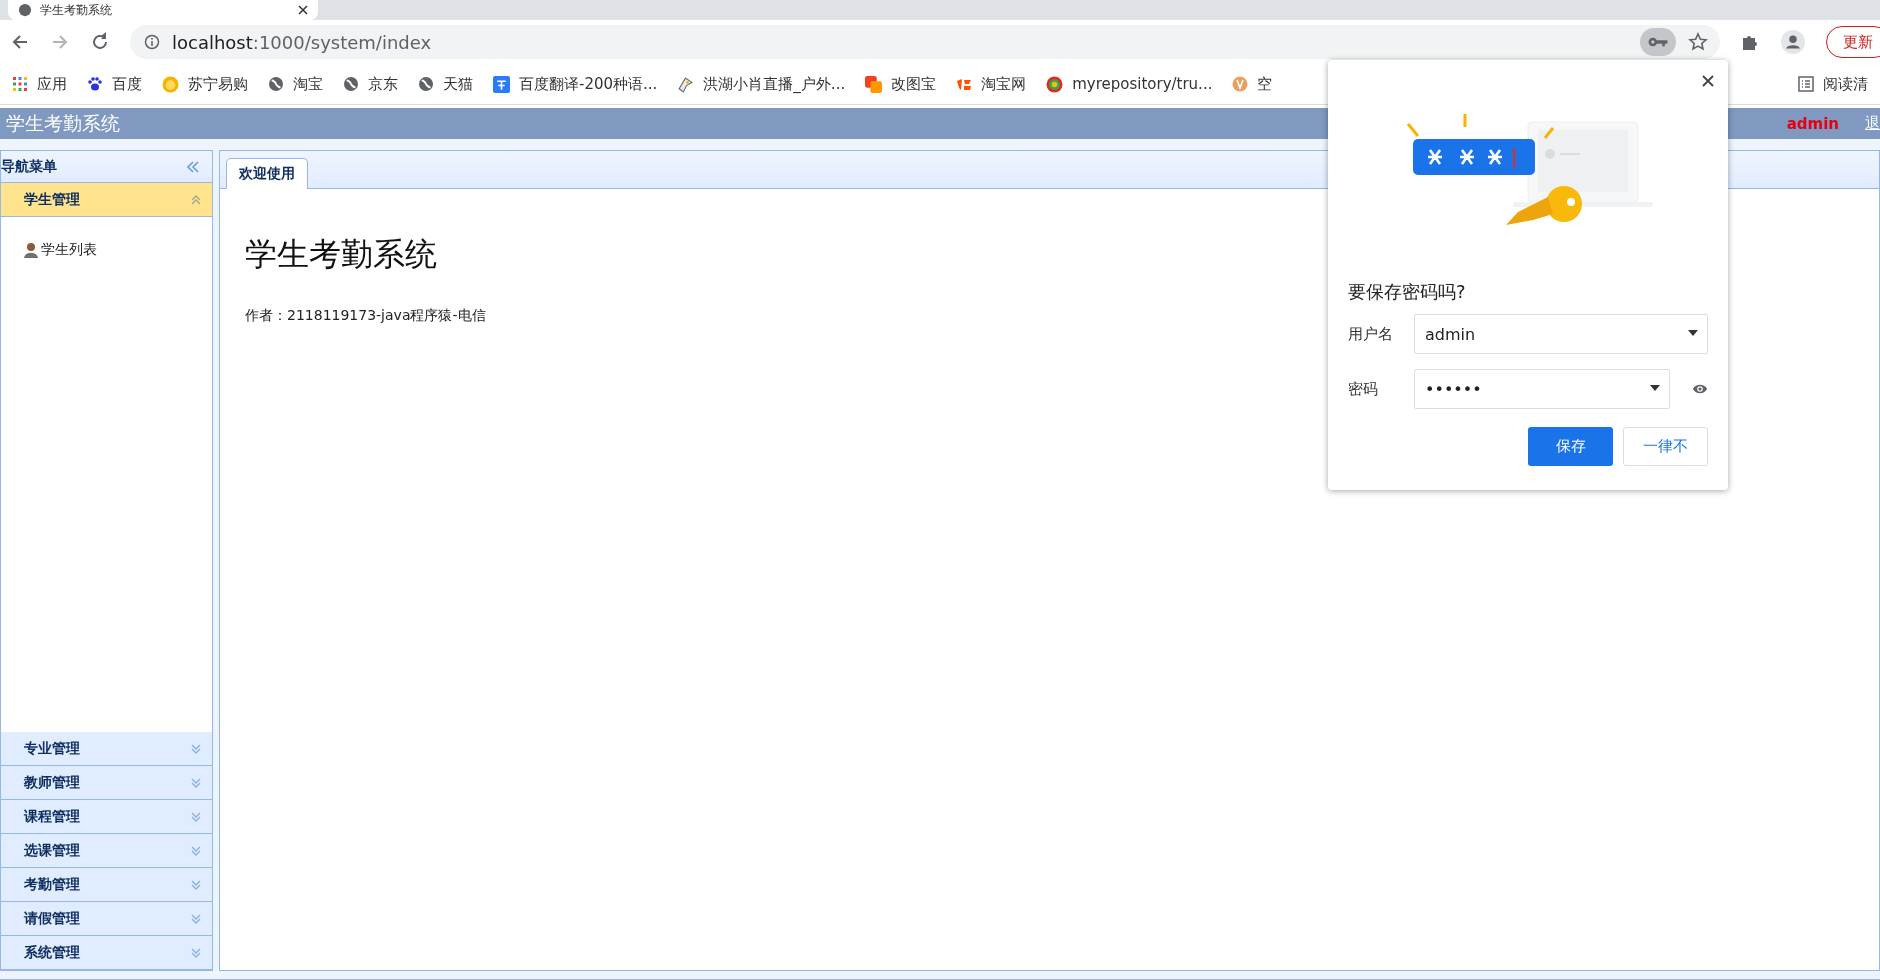 This screenshot has height=980, width=1880. What do you see at coordinates (365, 316) in the screenshot?
I see `author-text: 作者：2118119173-java程序猿-电信` at bounding box center [365, 316].